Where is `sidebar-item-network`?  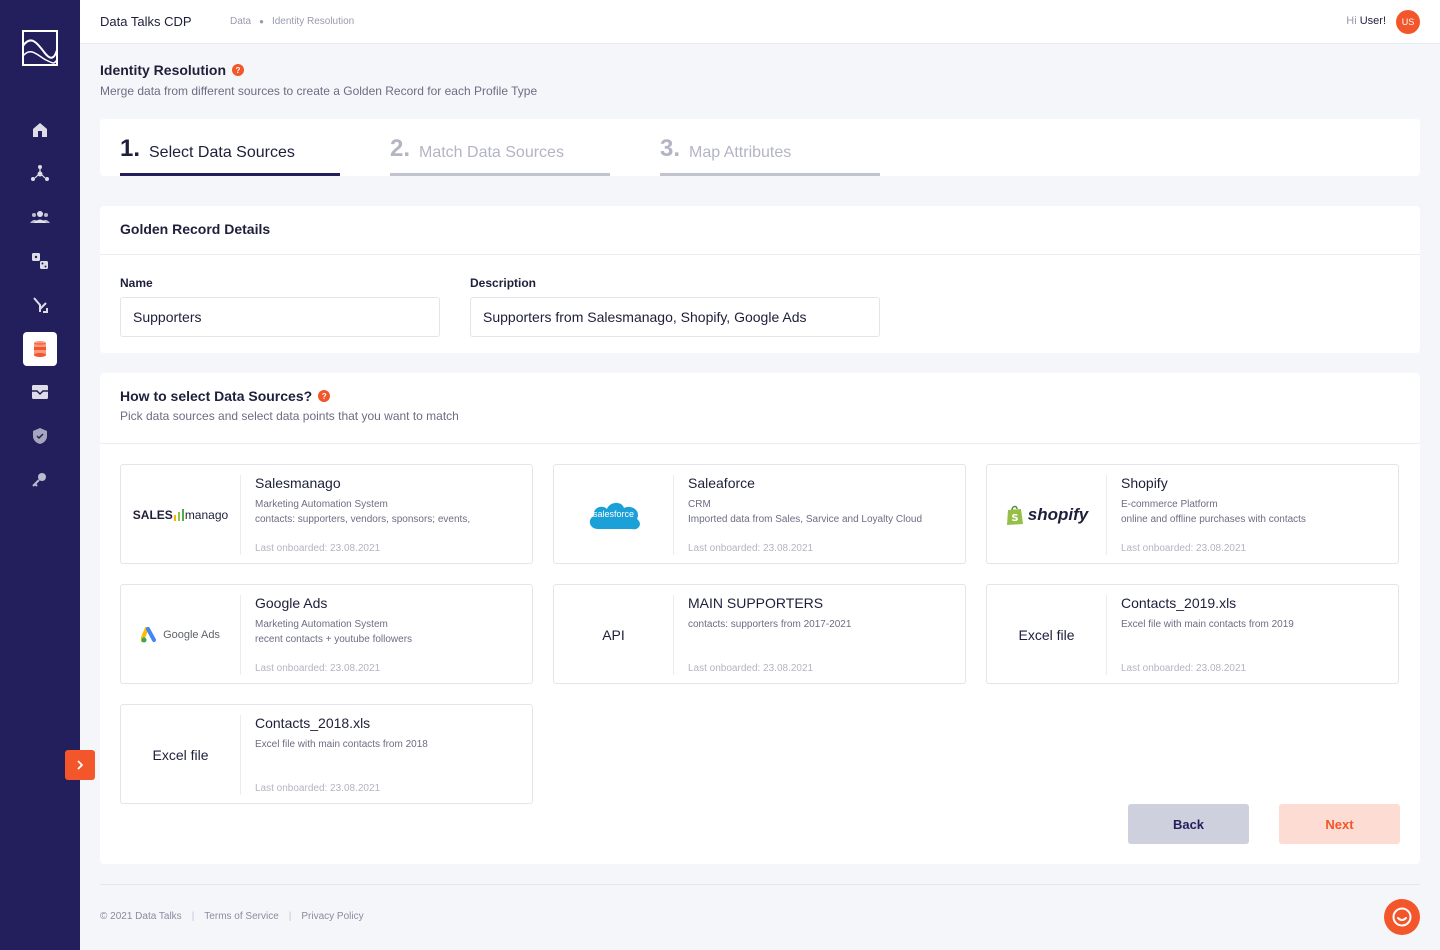 sidebar-item-network is located at coordinates (40, 173).